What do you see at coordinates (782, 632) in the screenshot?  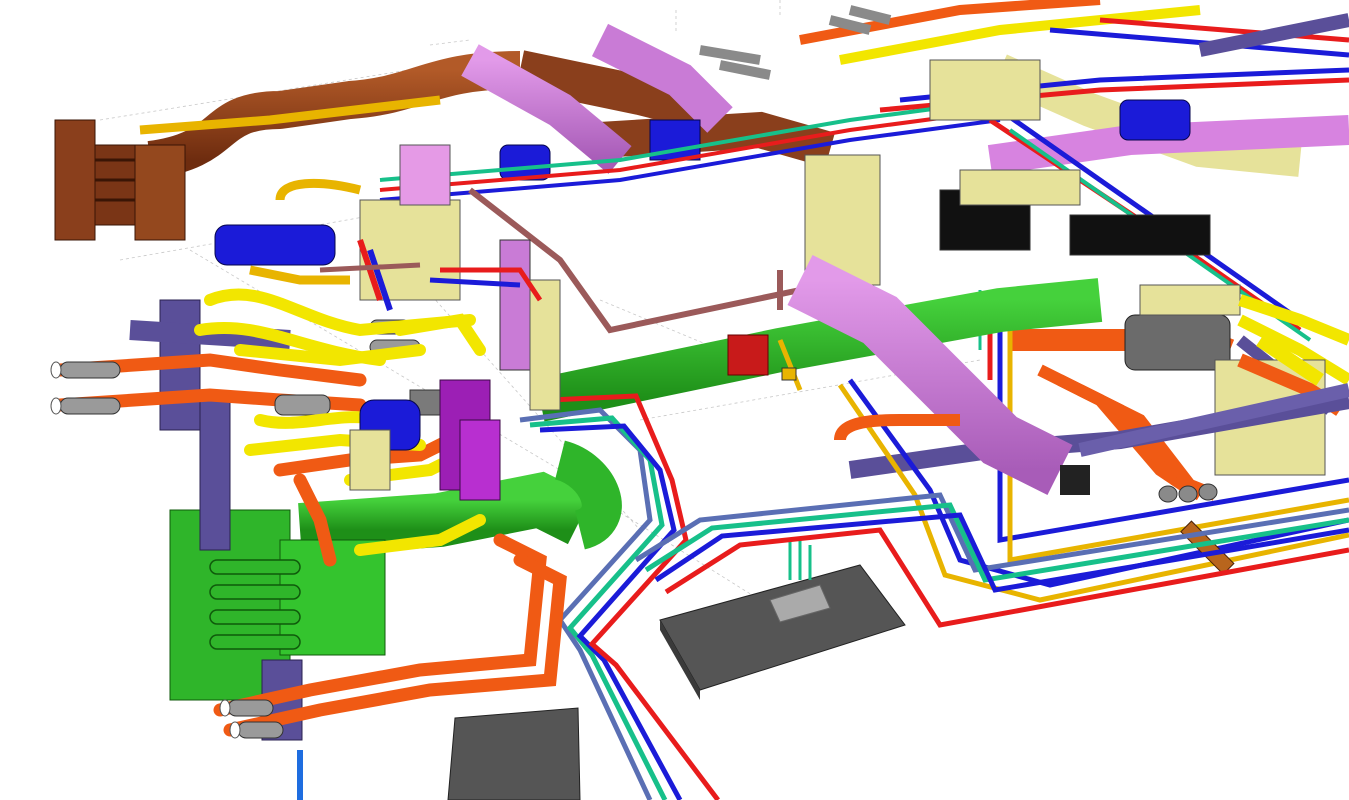 I see `slab-opening-plate` at bounding box center [782, 632].